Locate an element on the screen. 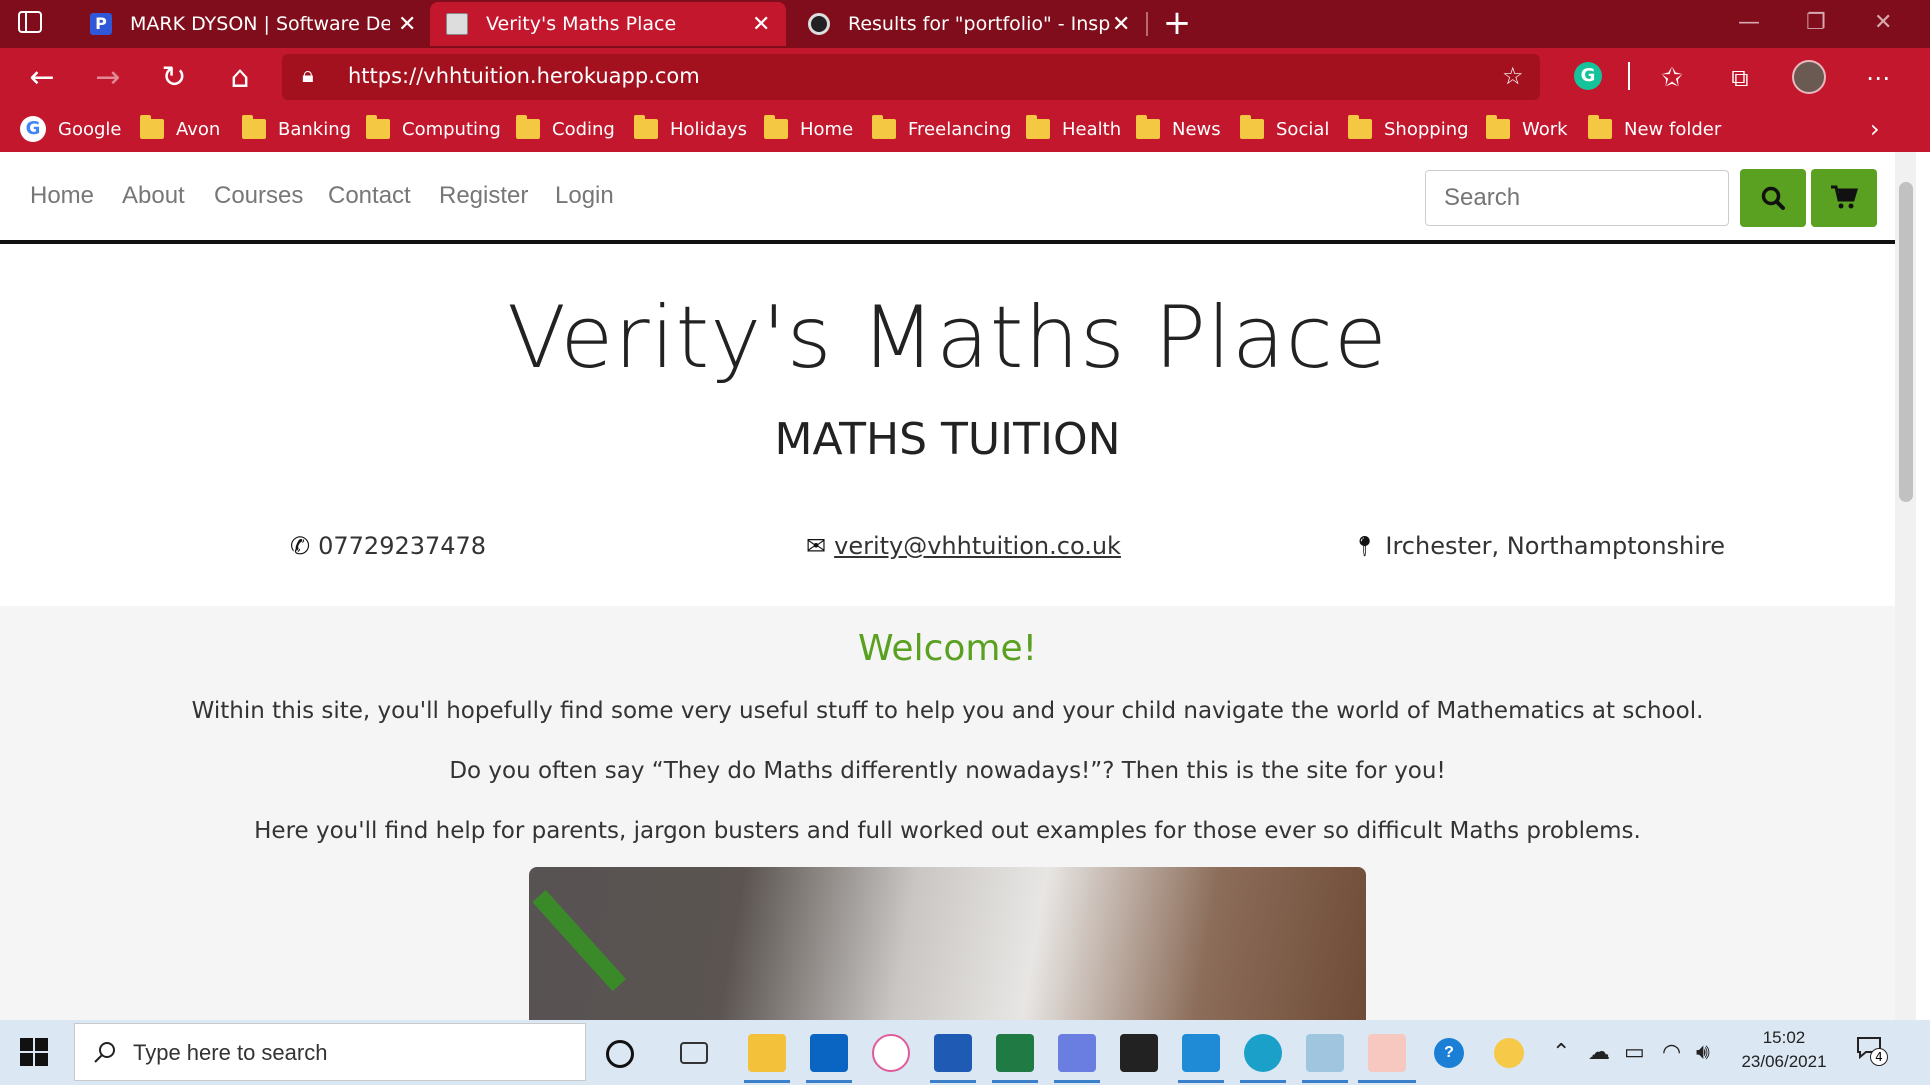 Image resolution: width=1930 pixels, height=1085 pixels. cart-button is located at coordinates (1844, 198).